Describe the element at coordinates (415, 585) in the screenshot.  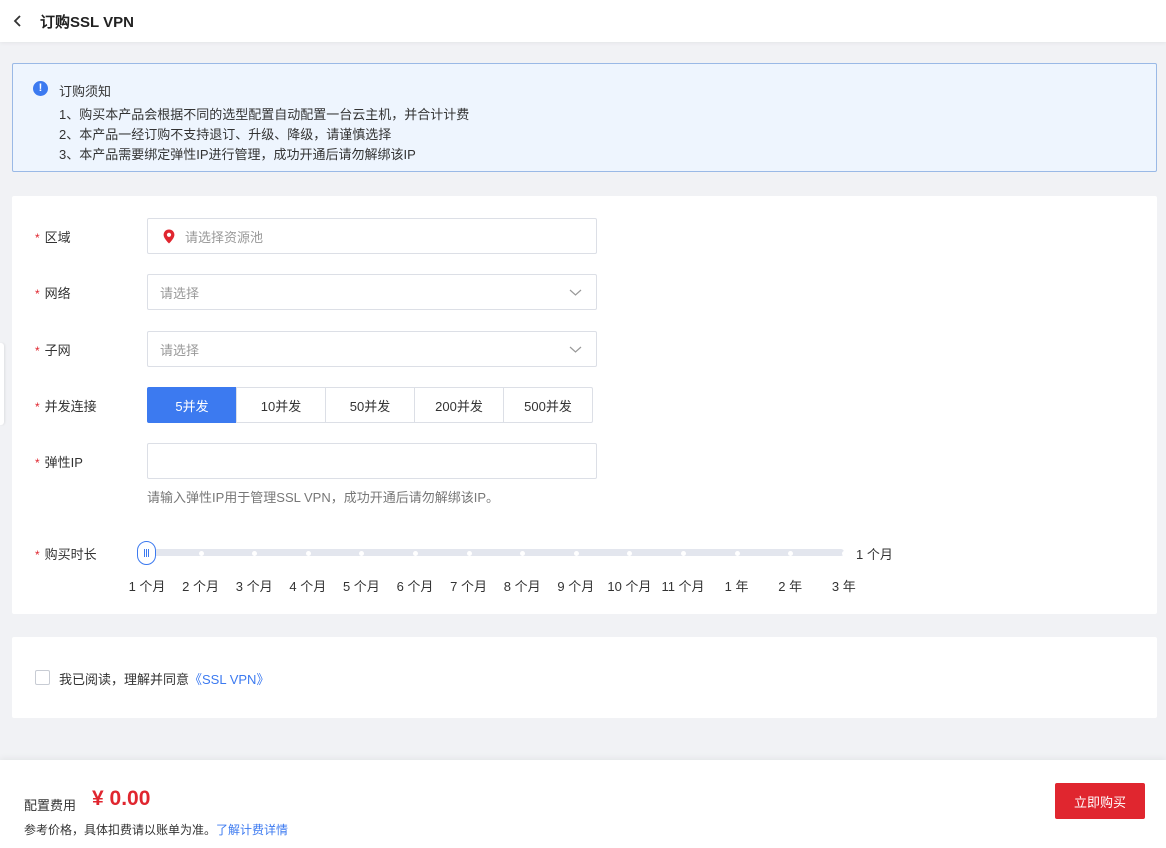
I see `duration-tick-label: 6 个月` at that location.